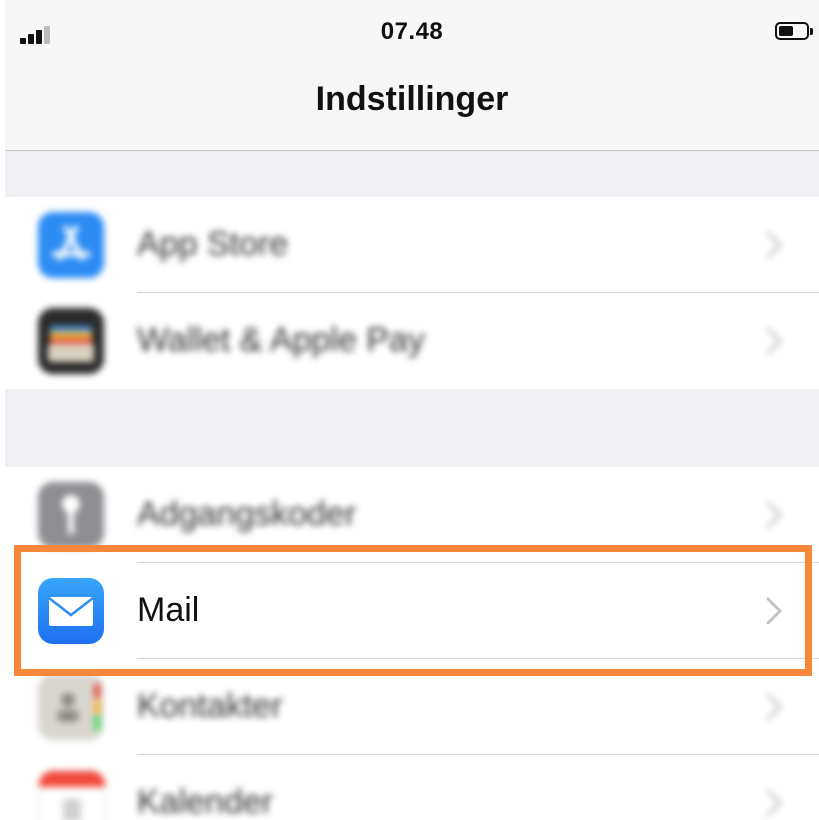 The image size is (819, 820). What do you see at coordinates (71, 707) in the screenshot?
I see `contacts-icon` at bounding box center [71, 707].